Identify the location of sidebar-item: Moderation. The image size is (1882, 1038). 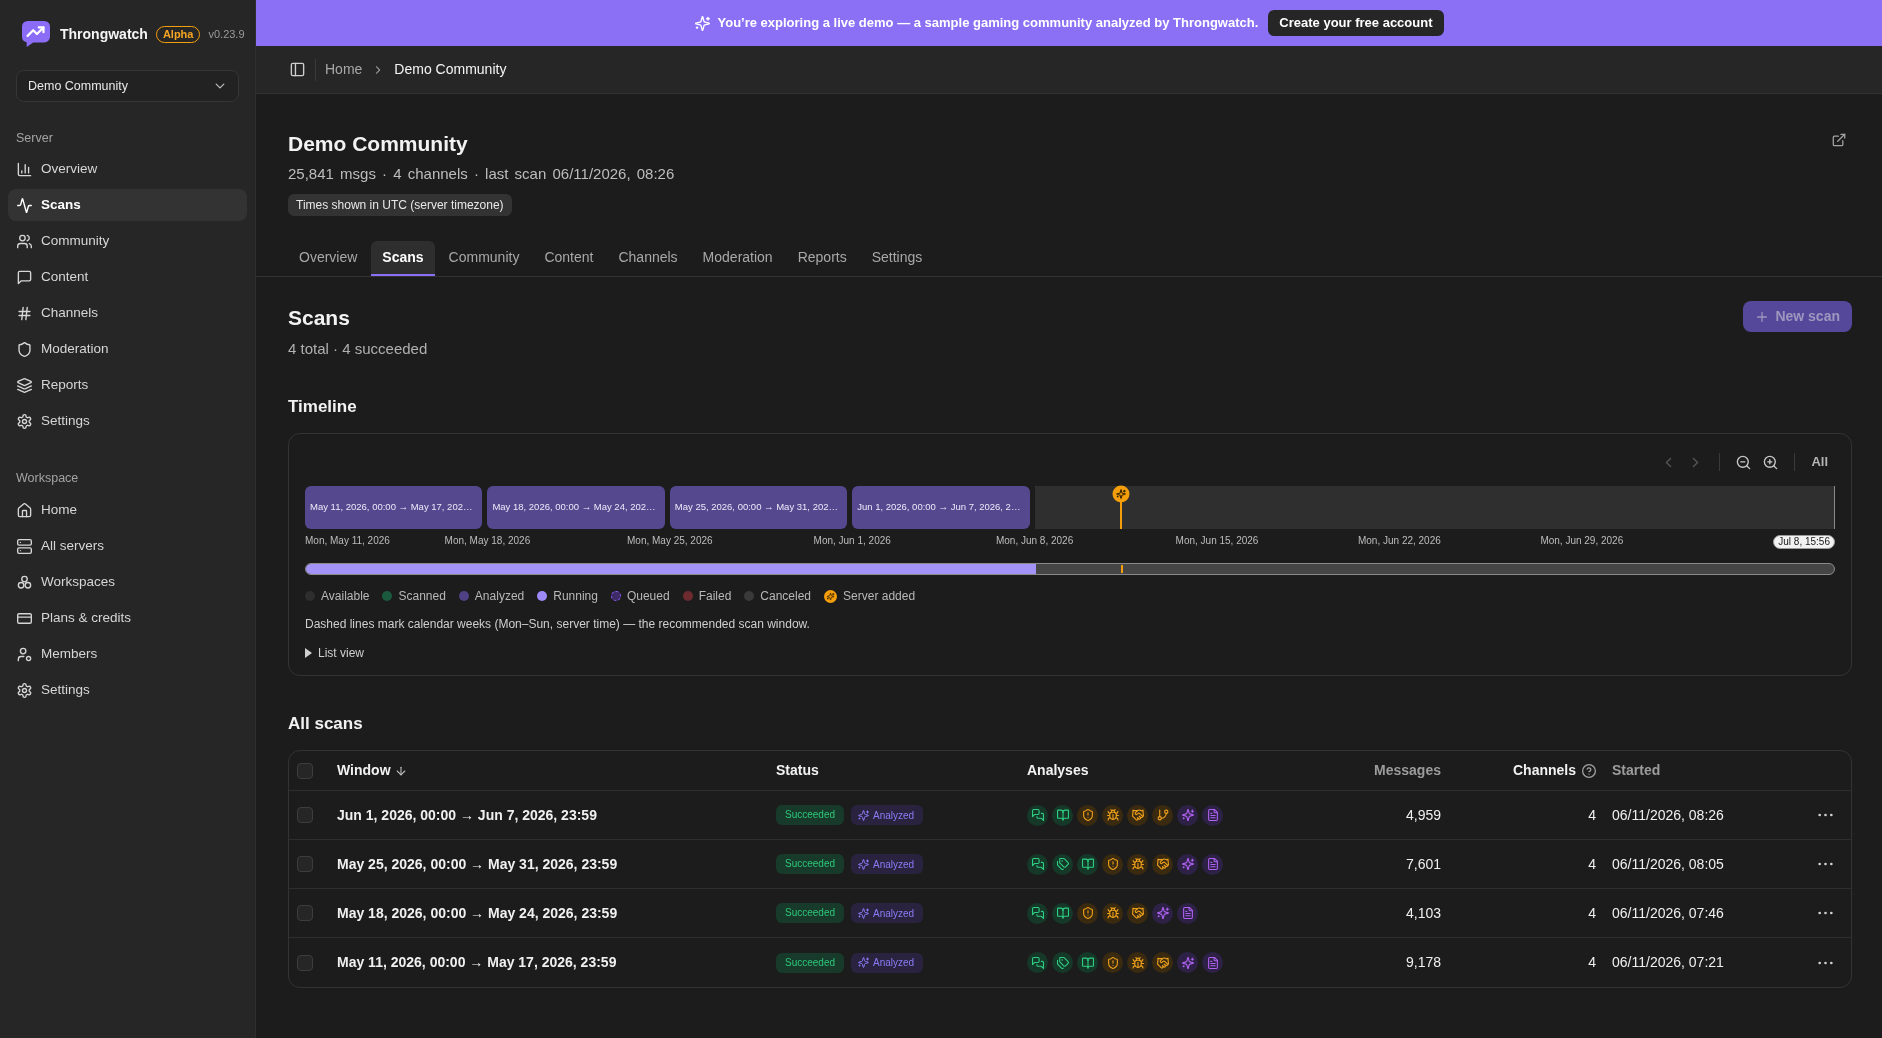
(127, 349).